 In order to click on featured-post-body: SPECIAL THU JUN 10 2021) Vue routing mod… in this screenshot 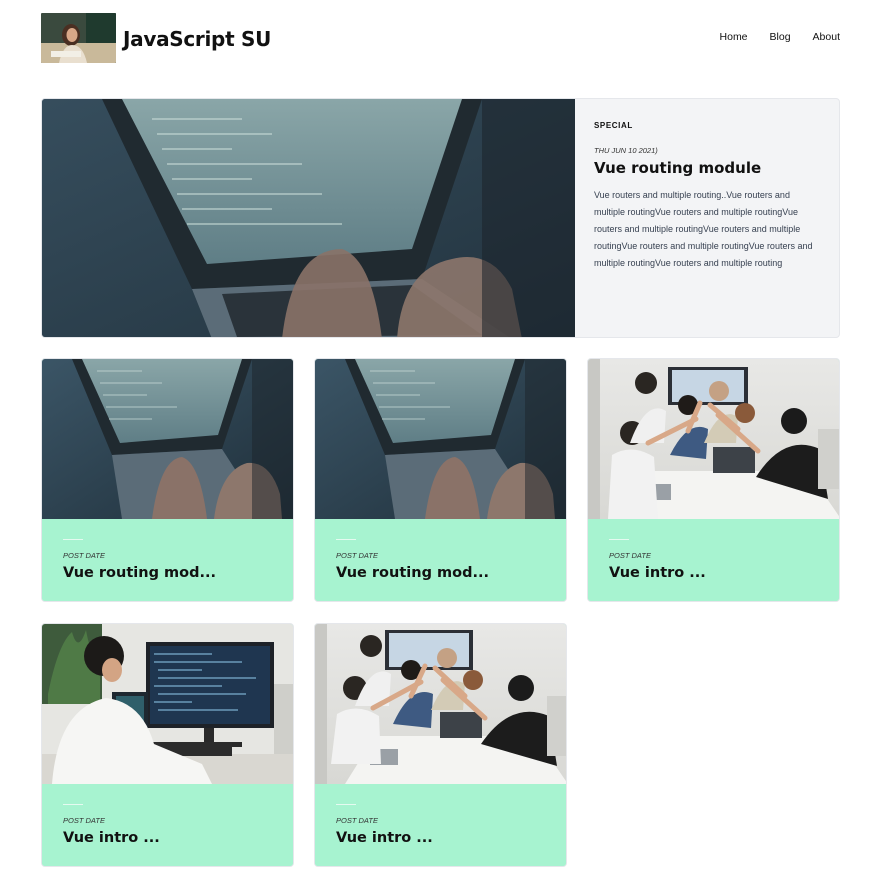, I will do `click(706, 196)`.